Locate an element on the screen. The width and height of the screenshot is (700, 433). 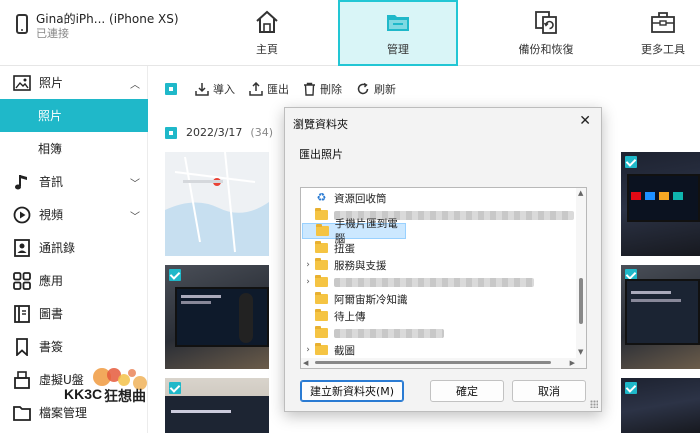
horizontal-scrollbar: ◀ ▶ is located at coordinates (439, 363).